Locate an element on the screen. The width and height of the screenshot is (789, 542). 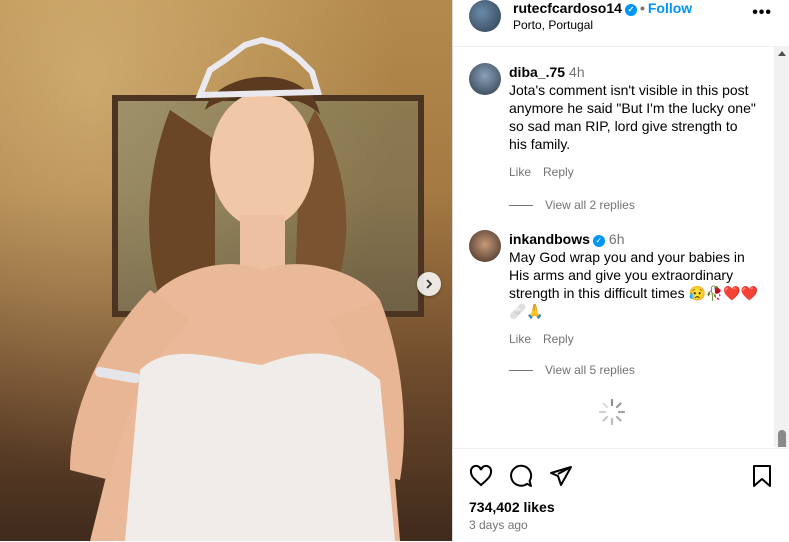
comment-icon is located at coordinates (521, 476).